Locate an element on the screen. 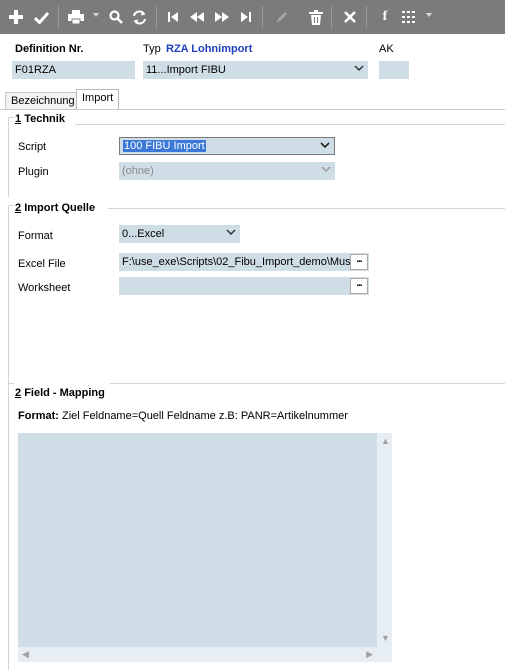 The height and width of the screenshot is (670, 505). section-mapping-border is located at coordinates (8, 526).